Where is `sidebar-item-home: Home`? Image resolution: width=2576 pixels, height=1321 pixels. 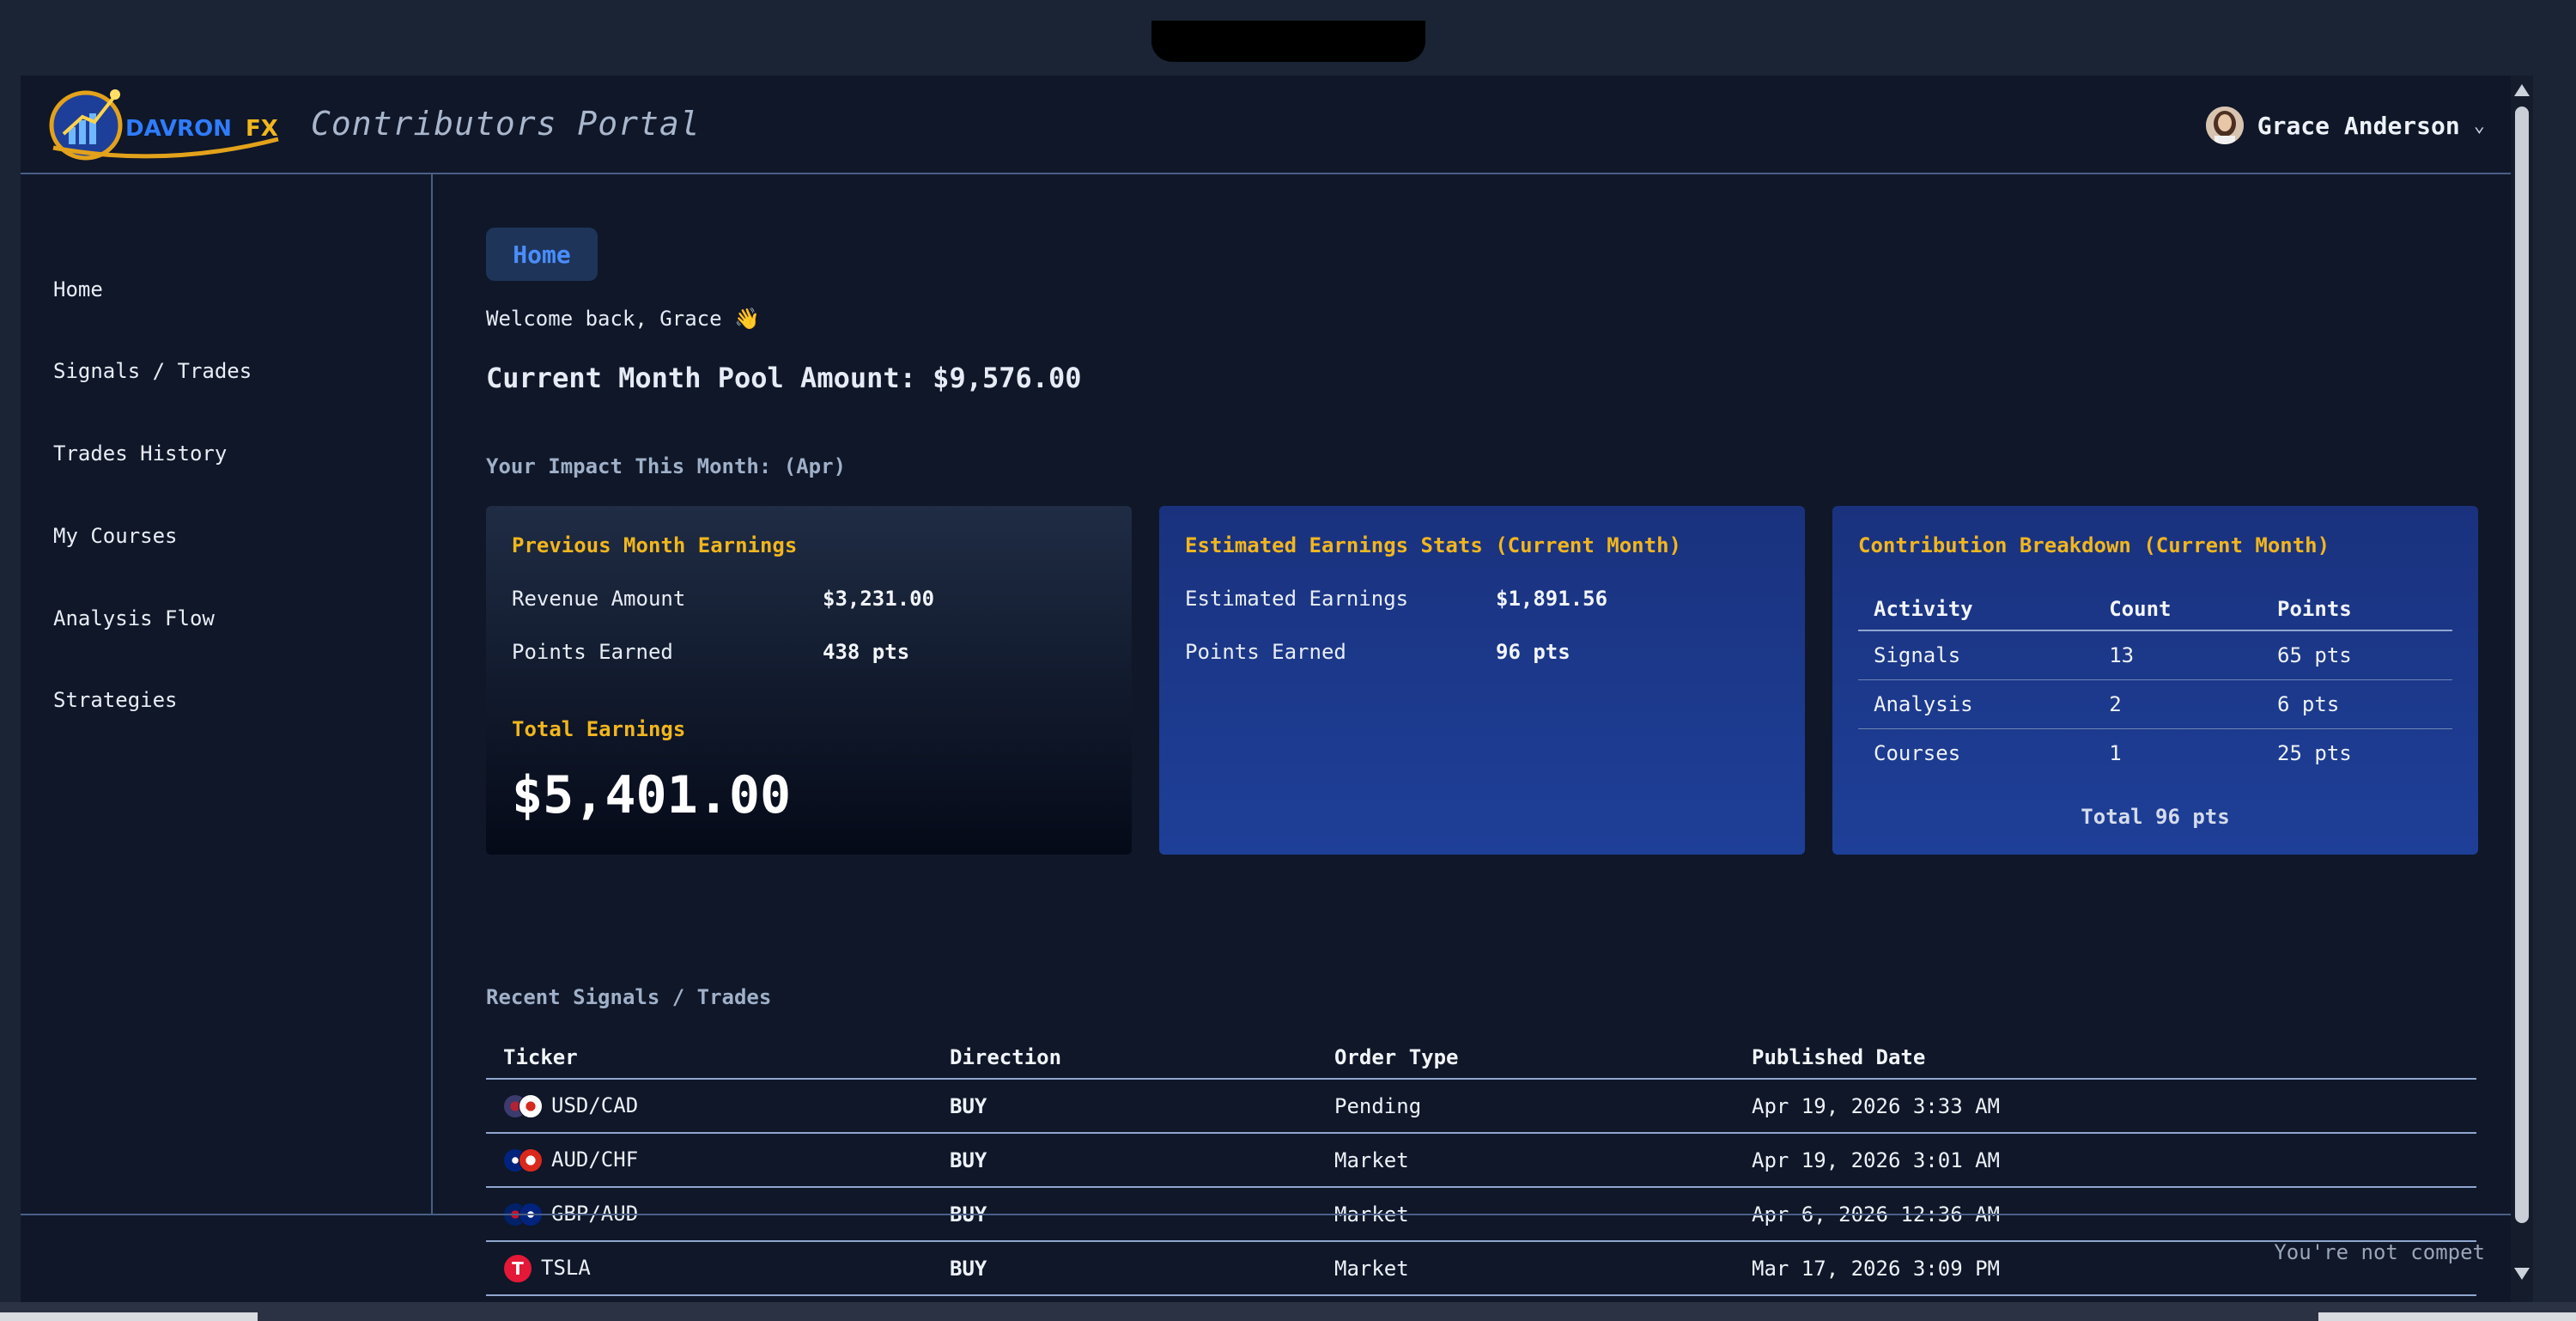 sidebar-item-home: Home is located at coordinates (78, 289).